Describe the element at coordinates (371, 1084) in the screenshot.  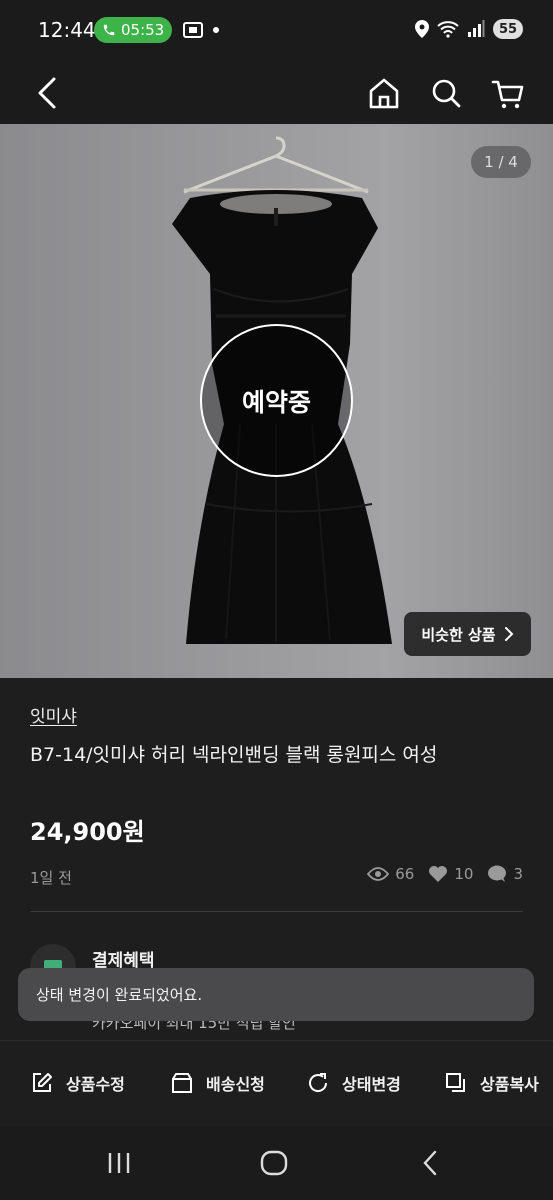
I see `change-status-label: 상태변경` at that location.